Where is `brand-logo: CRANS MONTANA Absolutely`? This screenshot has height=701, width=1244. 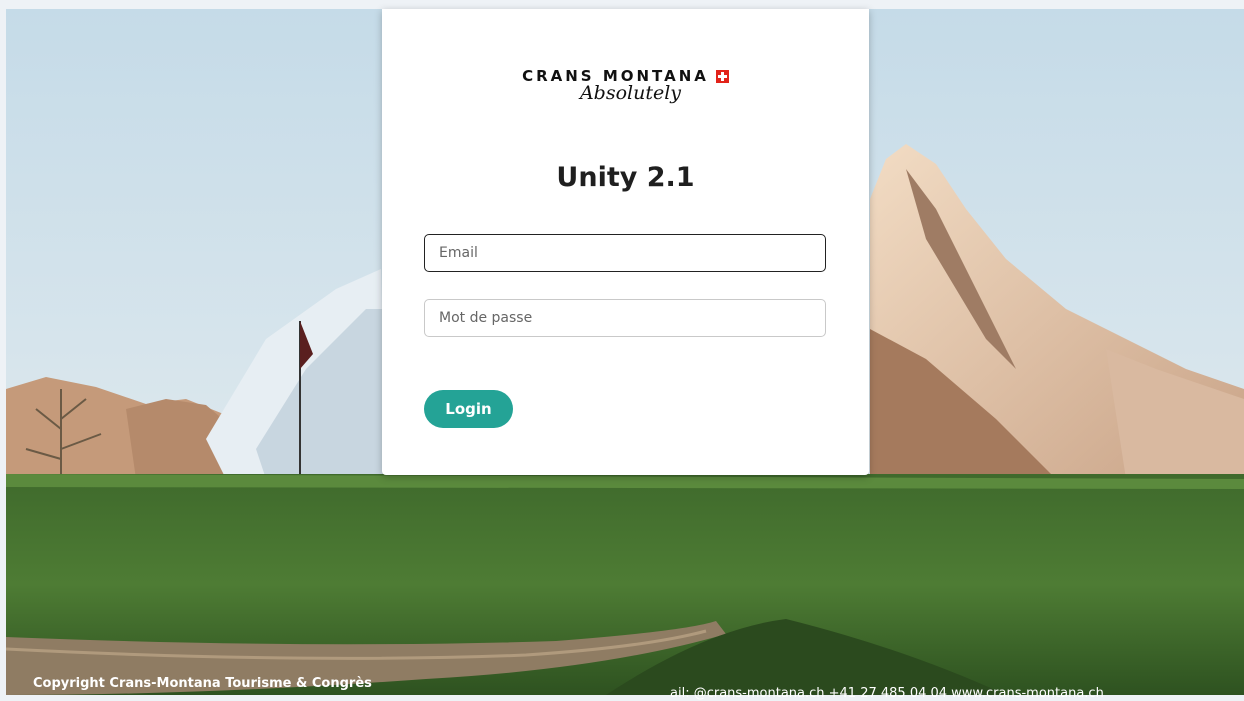
brand-logo: CRANS MONTANA Absolutely is located at coordinates (625, 85).